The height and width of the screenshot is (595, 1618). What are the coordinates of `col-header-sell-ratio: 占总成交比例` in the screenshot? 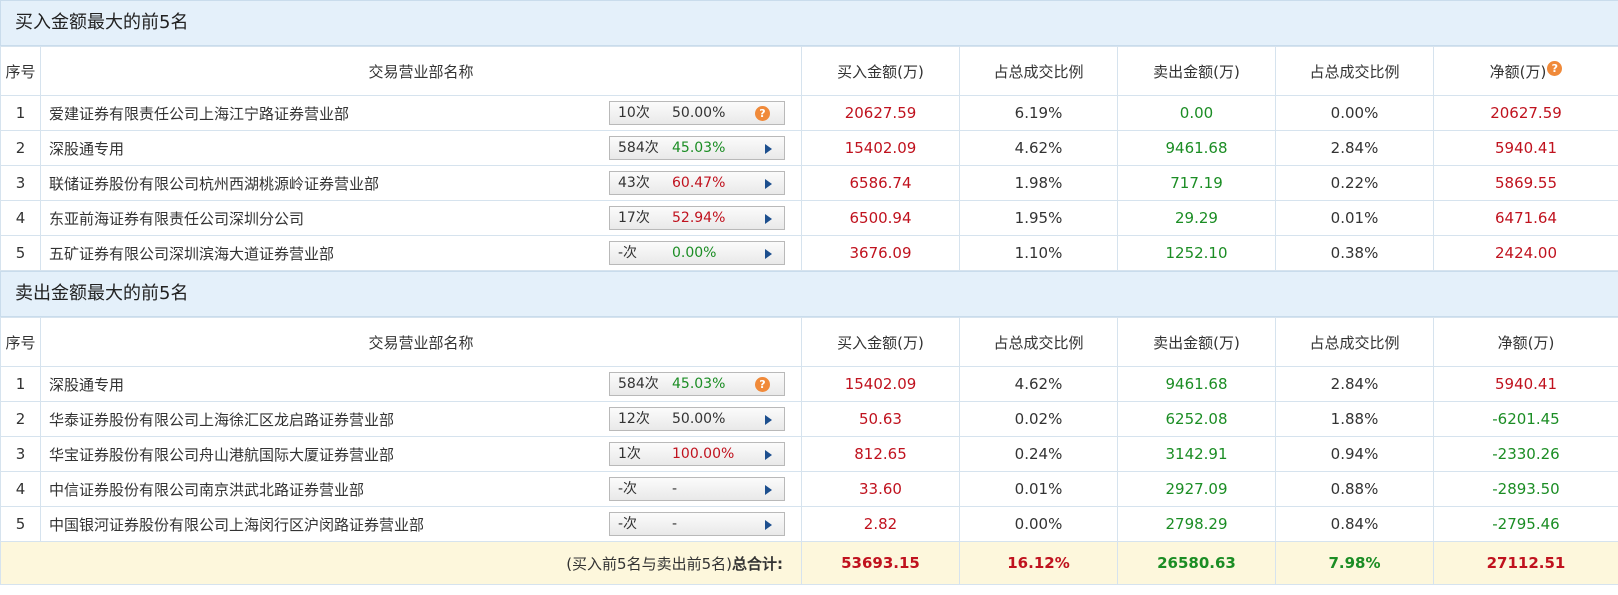 It's located at (1354, 71).